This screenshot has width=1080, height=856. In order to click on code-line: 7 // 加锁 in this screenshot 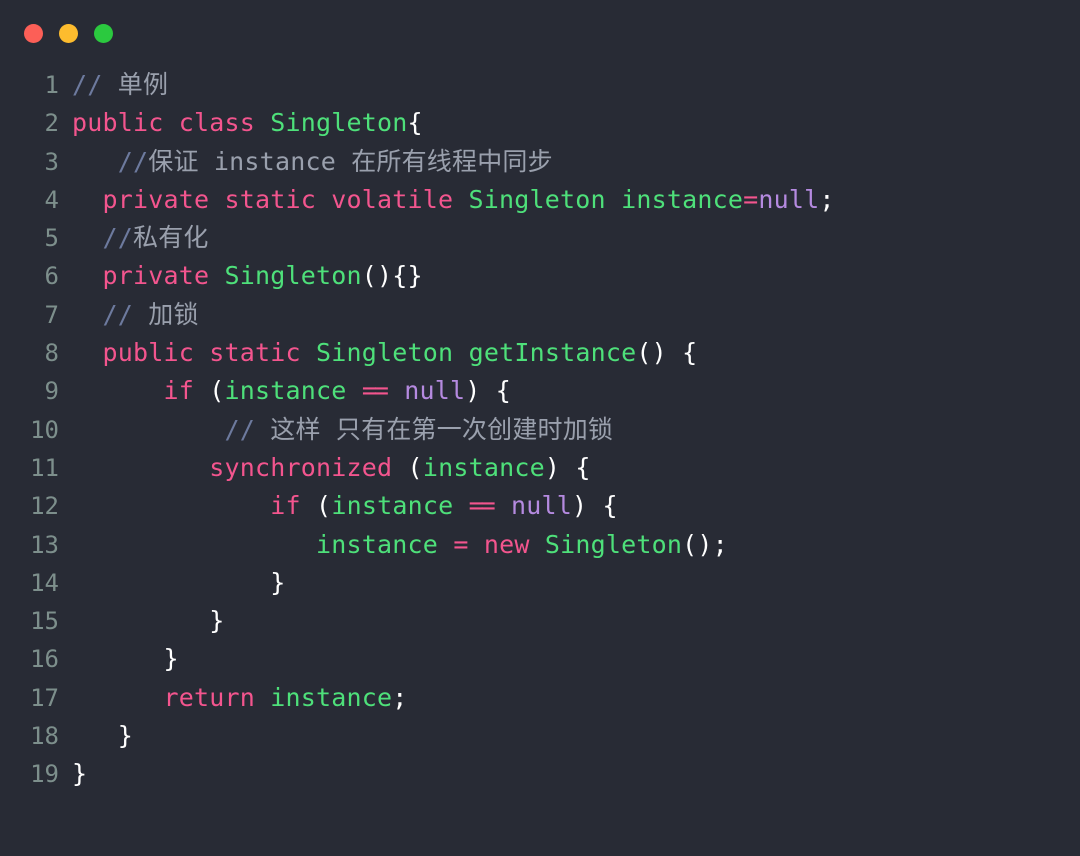, I will do `click(540, 315)`.